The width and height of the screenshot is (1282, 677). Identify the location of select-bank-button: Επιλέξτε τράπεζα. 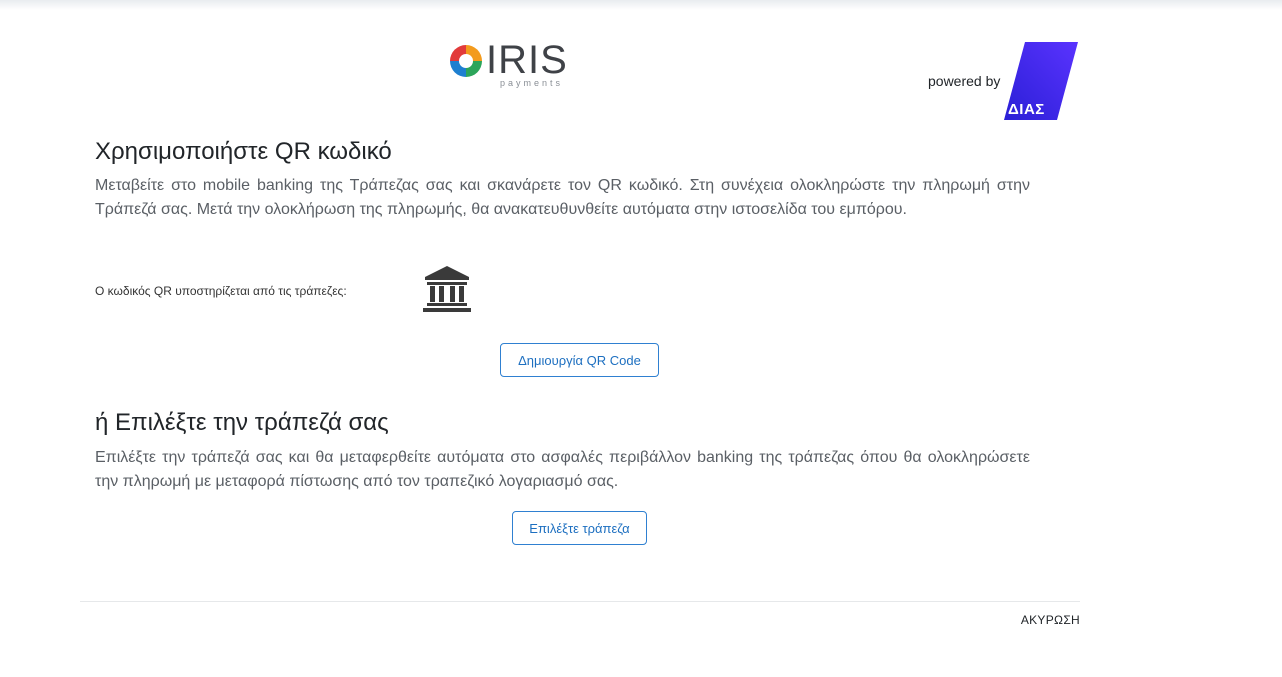
(579, 528).